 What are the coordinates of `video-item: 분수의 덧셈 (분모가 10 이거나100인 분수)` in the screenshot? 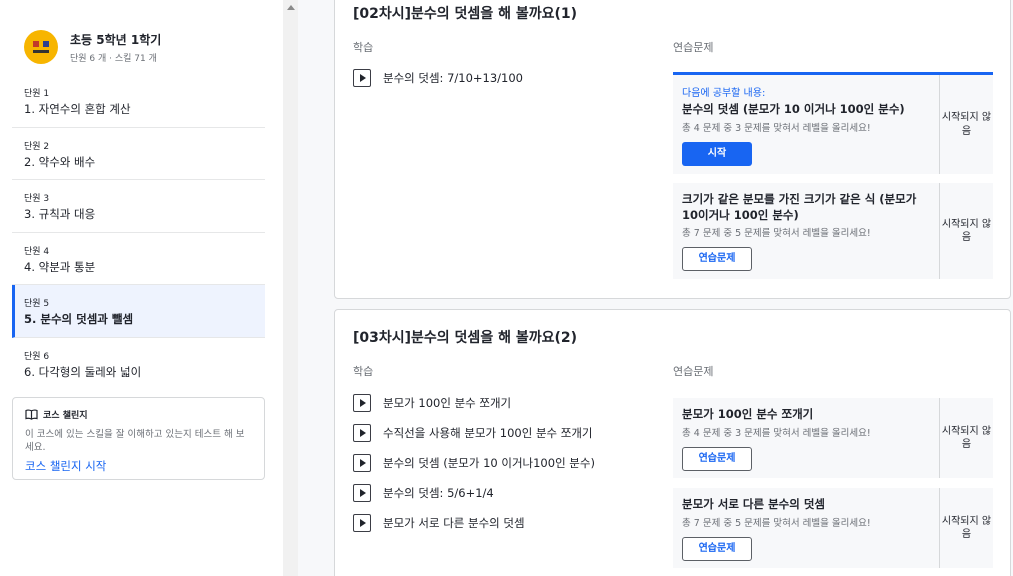 It's located at (474, 463).